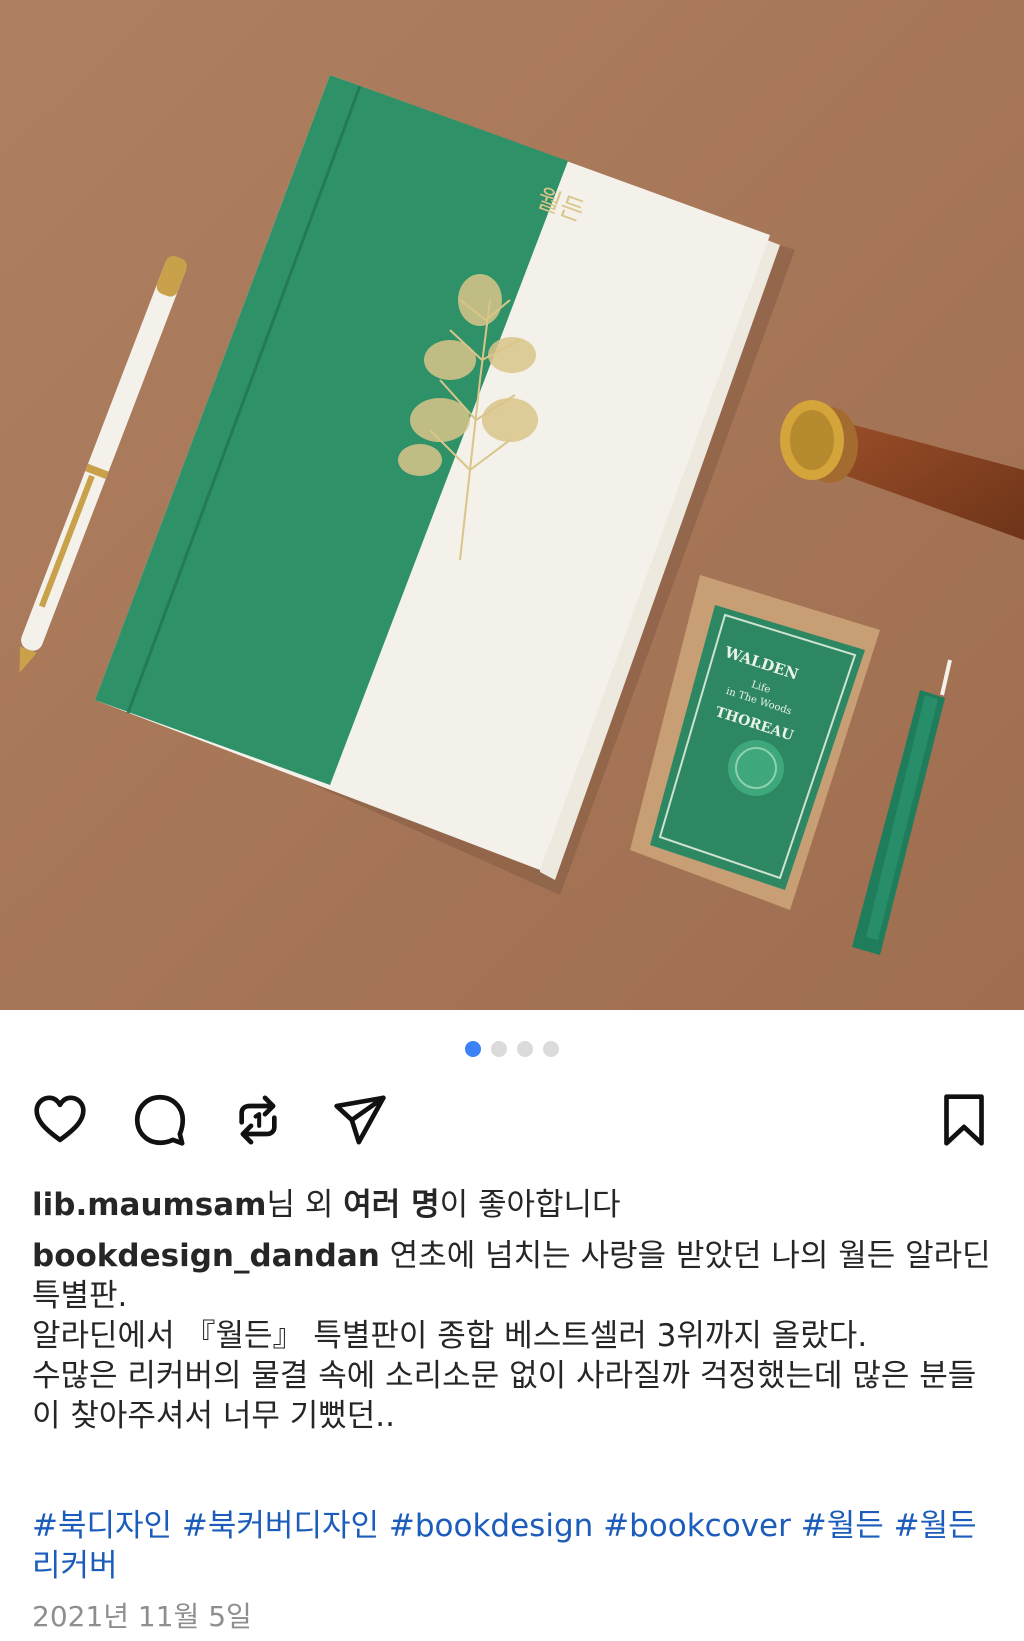 The image size is (1024, 1641). Describe the element at coordinates (391, 1205) in the screenshot. I see `likes-others-link: 여러 명` at that location.